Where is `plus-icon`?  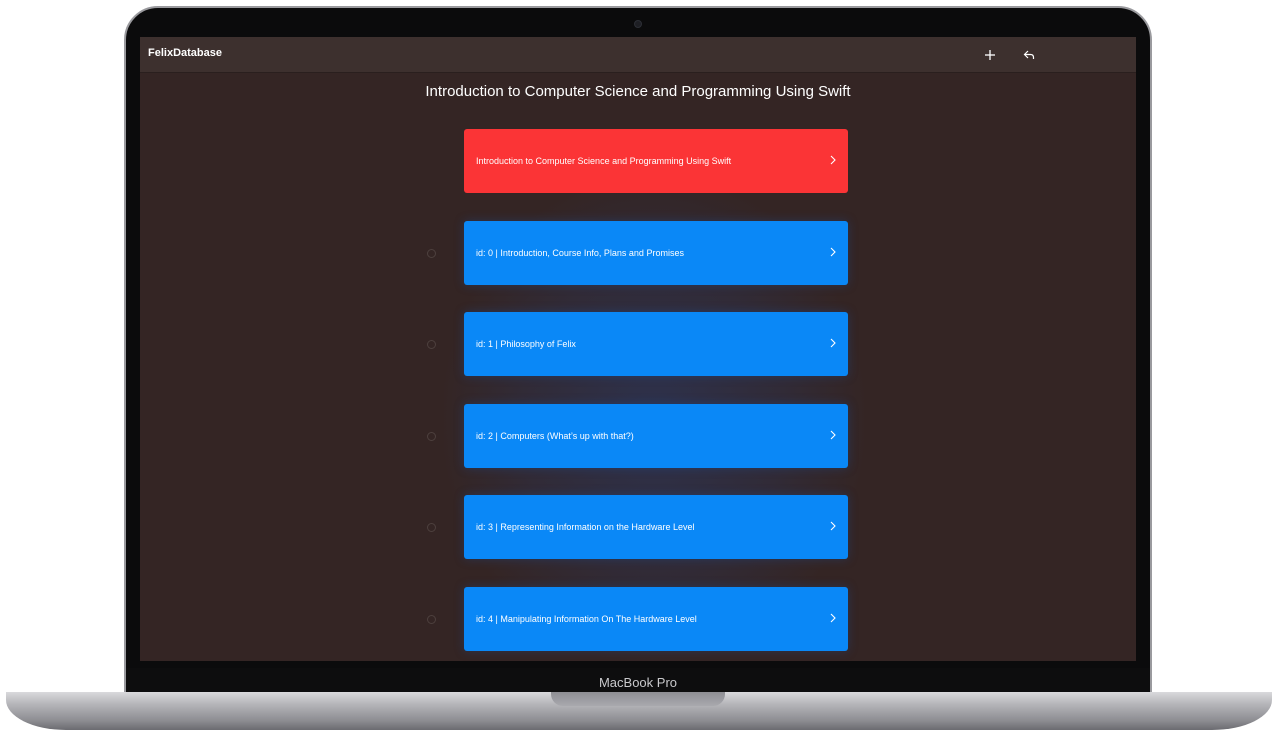 plus-icon is located at coordinates (990, 55).